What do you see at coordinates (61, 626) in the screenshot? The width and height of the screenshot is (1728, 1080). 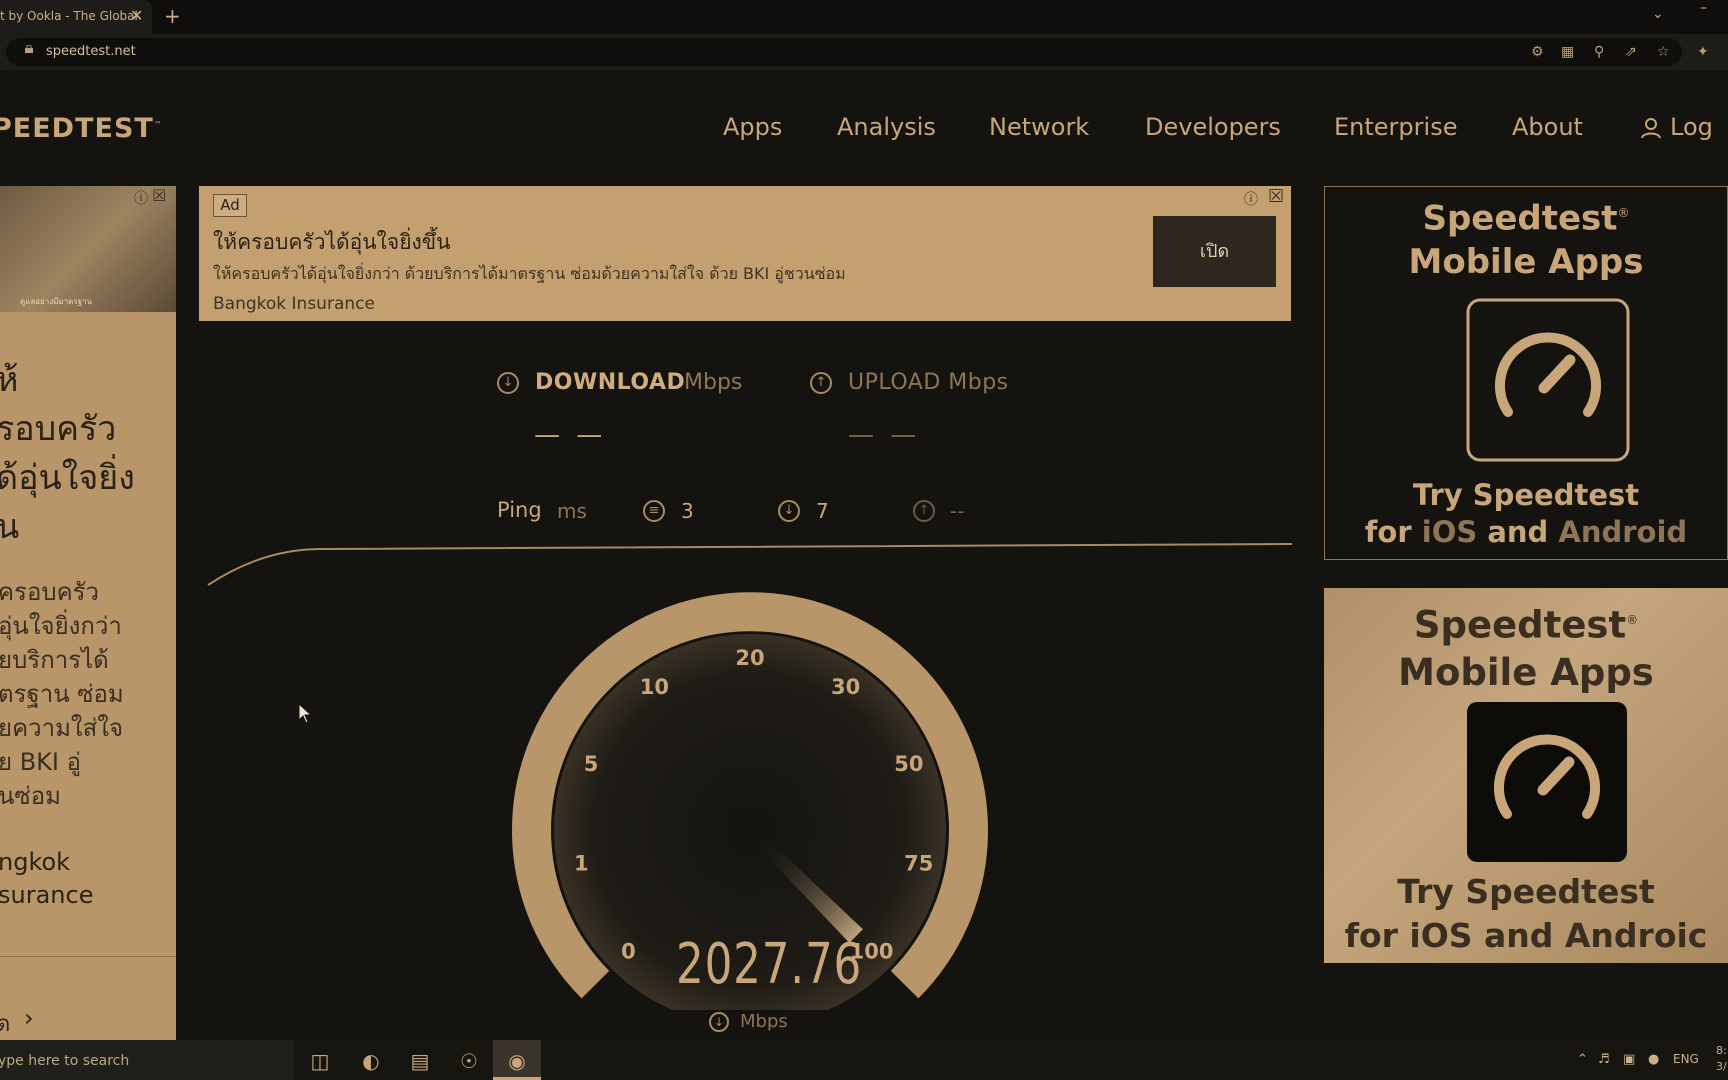 I see `left-ad-body-line: อุ่นใจยิ่งกว่า` at bounding box center [61, 626].